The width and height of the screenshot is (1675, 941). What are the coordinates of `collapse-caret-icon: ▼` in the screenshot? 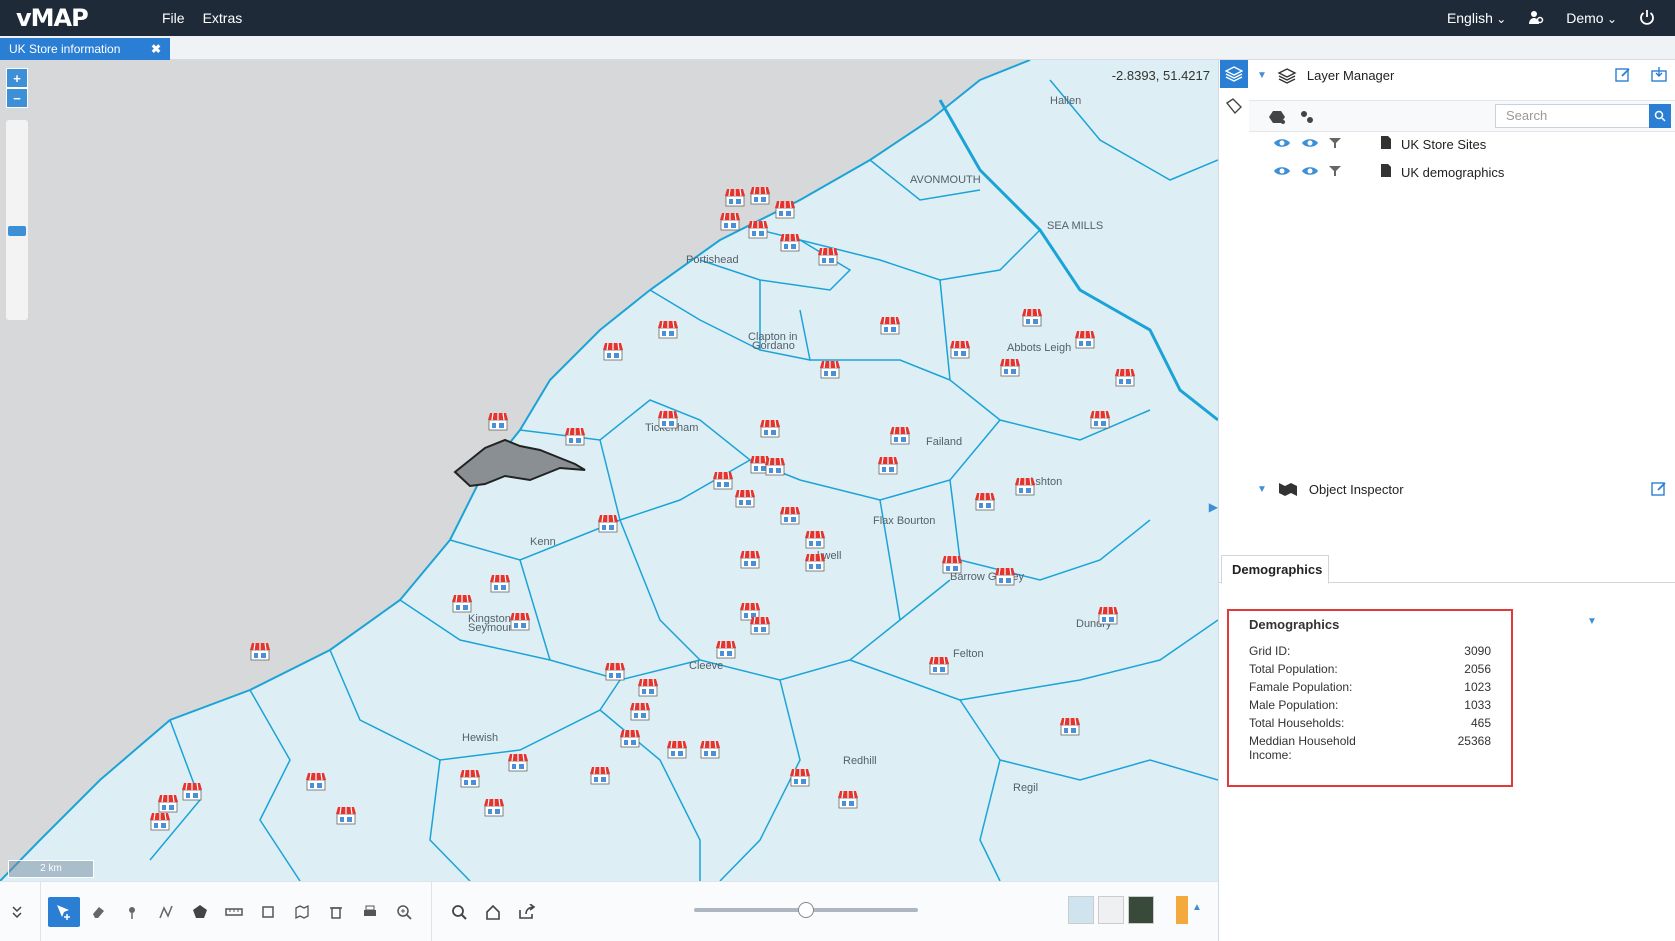 It's located at (1262, 75).